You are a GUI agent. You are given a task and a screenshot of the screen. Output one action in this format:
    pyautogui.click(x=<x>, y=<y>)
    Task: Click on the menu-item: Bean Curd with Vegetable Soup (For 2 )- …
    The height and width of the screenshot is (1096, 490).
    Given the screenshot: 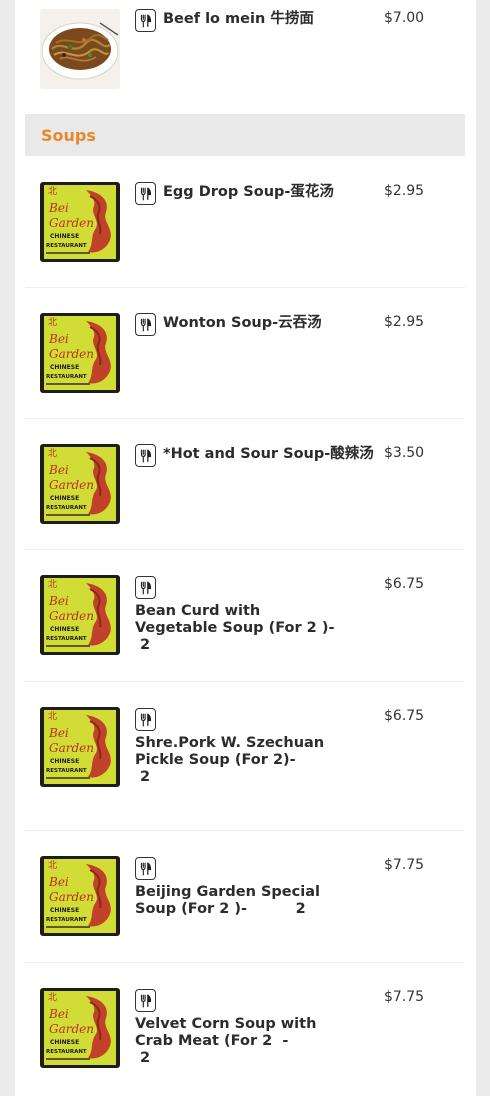 What is the action you would take?
    pyautogui.click(x=245, y=616)
    